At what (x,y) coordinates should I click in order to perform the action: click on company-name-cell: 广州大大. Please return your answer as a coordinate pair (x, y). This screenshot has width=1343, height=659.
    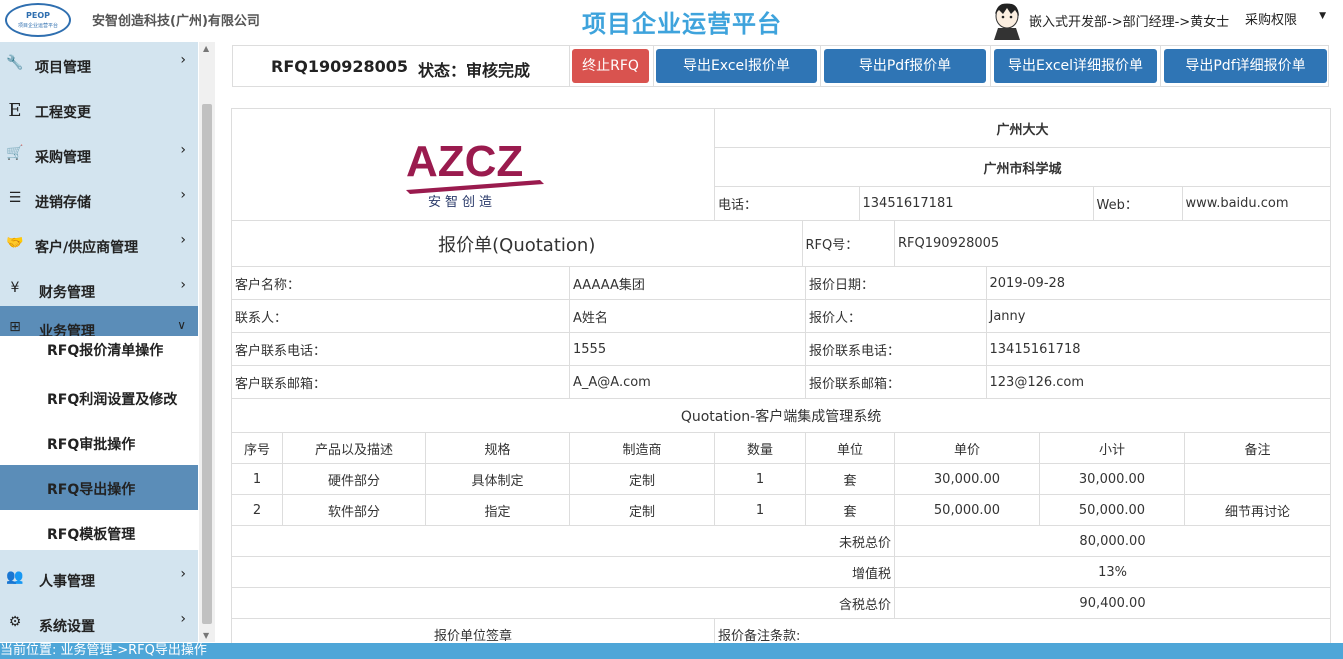
    Looking at the image, I should click on (1022, 128).